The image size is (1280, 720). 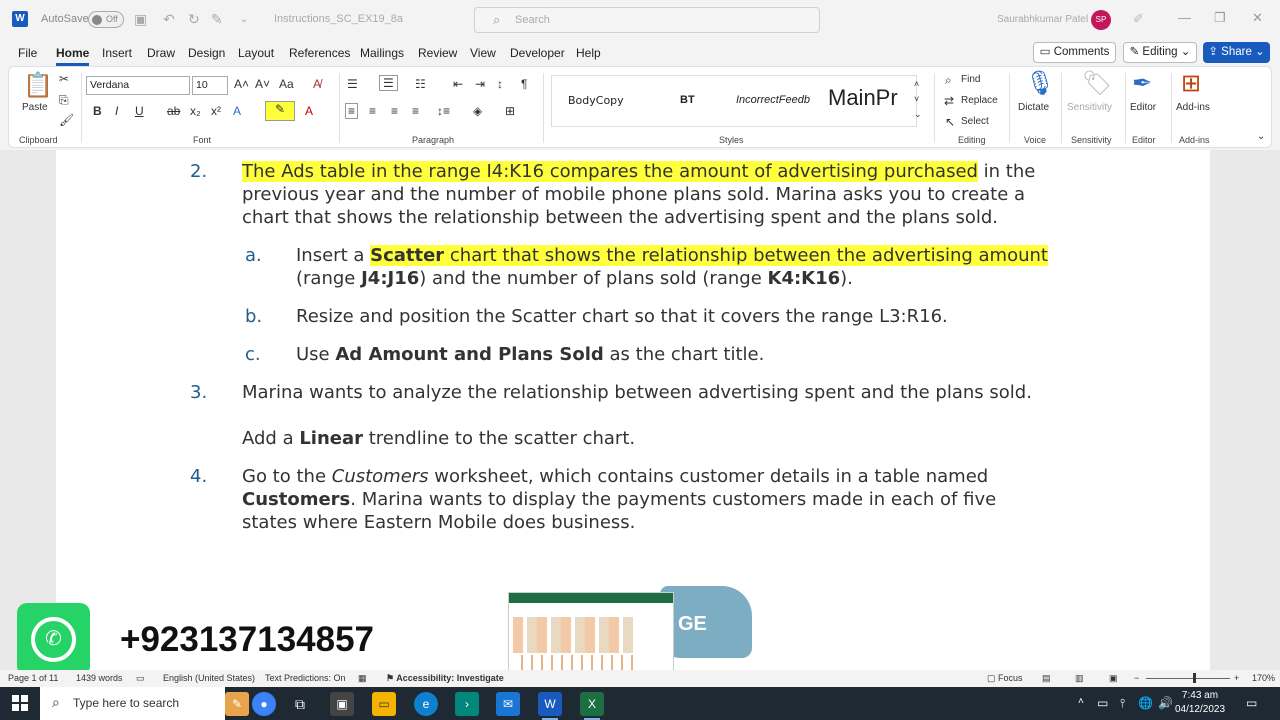 I want to click on comments-button: ▭ Comments, so click(x=1074, y=52).